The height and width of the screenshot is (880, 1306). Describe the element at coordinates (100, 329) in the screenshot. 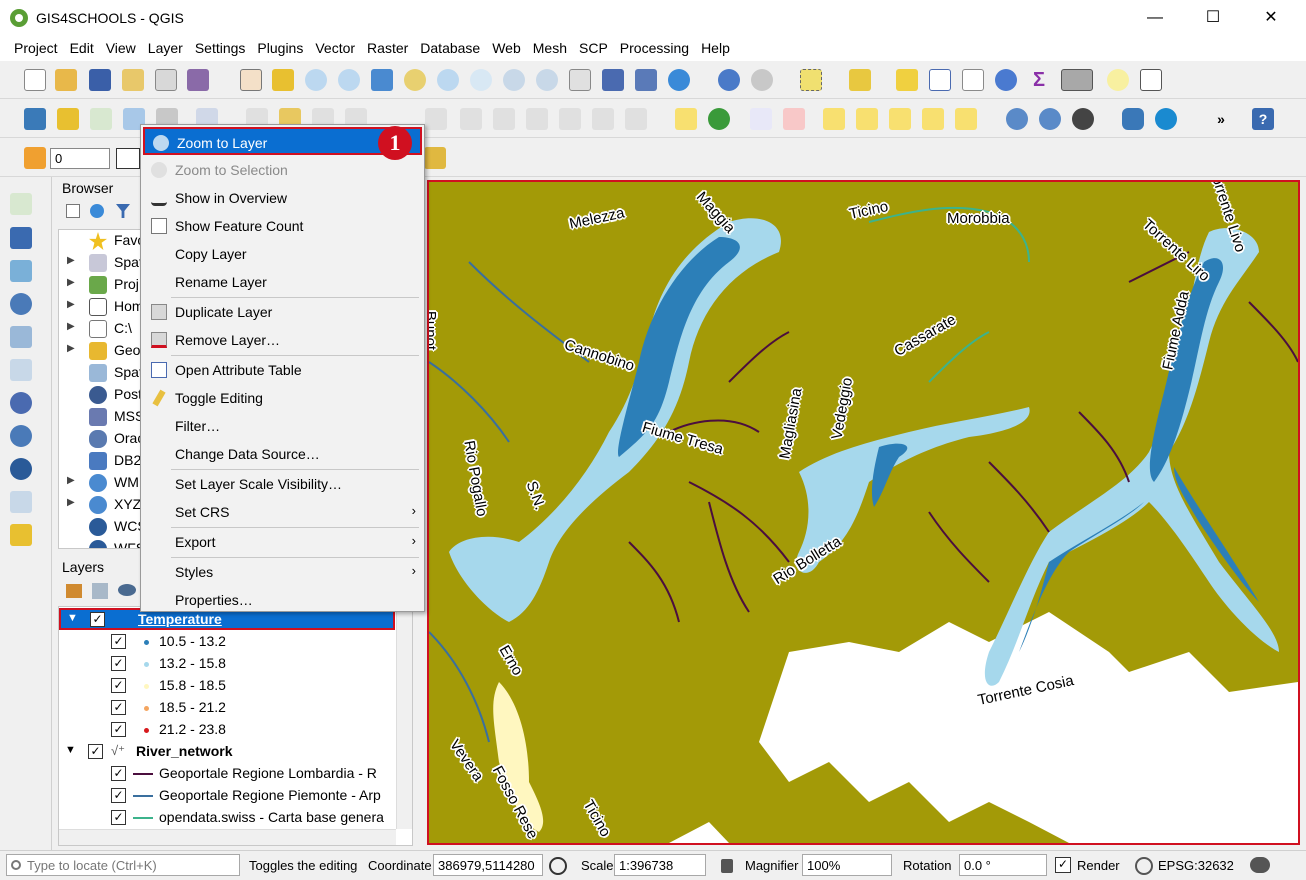

I see `browser-item-c-drive: ▶ C:\` at that location.